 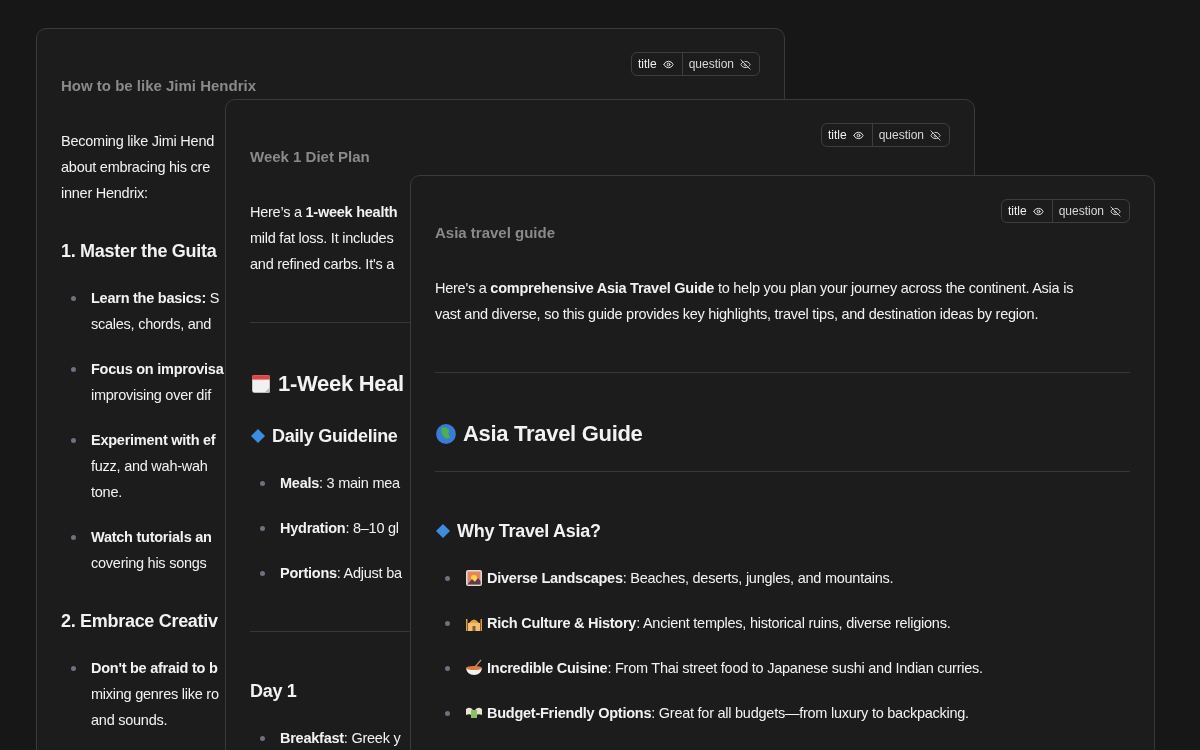 What do you see at coordinates (335, 436) in the screenshot?
I see `subheading: Daily Guideline` at bounding box center [335, 436].